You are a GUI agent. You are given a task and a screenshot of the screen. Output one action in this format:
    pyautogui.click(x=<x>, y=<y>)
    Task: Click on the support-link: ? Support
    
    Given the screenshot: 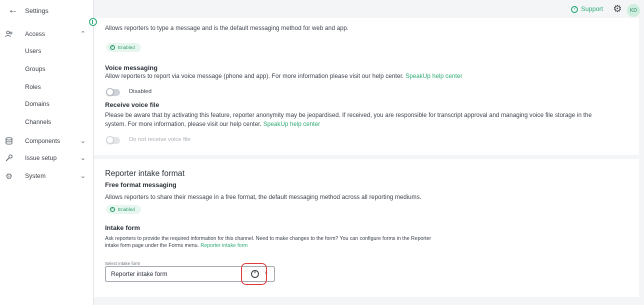 What is the action you would take?
    pyautogui.click(x=587, y=9)
    